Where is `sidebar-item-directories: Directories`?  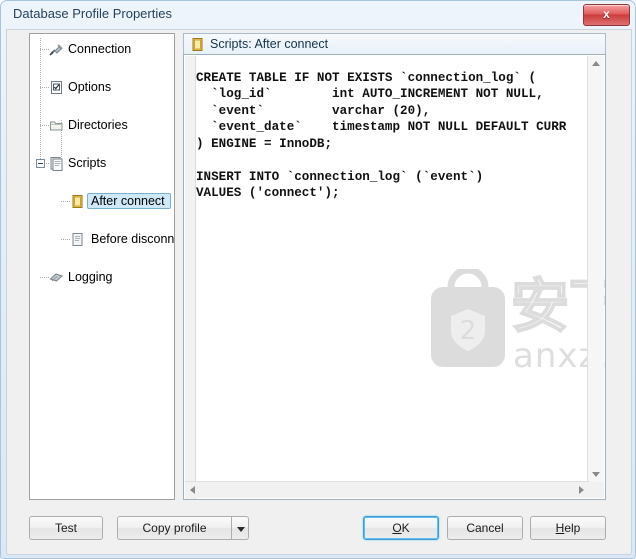
sidebar-item-directories: Directories is located at coordinates (102, 125).